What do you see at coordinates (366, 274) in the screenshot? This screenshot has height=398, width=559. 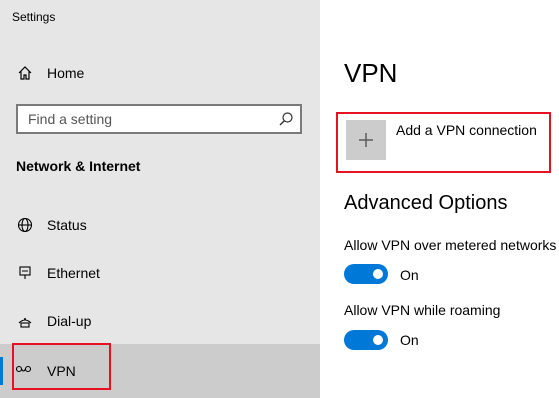 I see `metered-networks-toggle` at bounding box center [366, 274].